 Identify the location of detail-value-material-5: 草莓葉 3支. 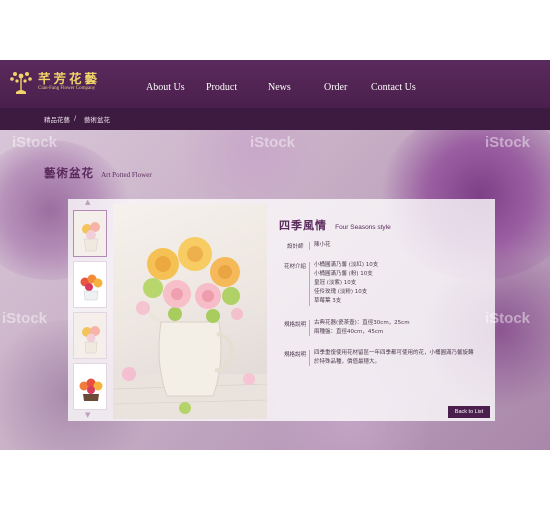
(328, 301).